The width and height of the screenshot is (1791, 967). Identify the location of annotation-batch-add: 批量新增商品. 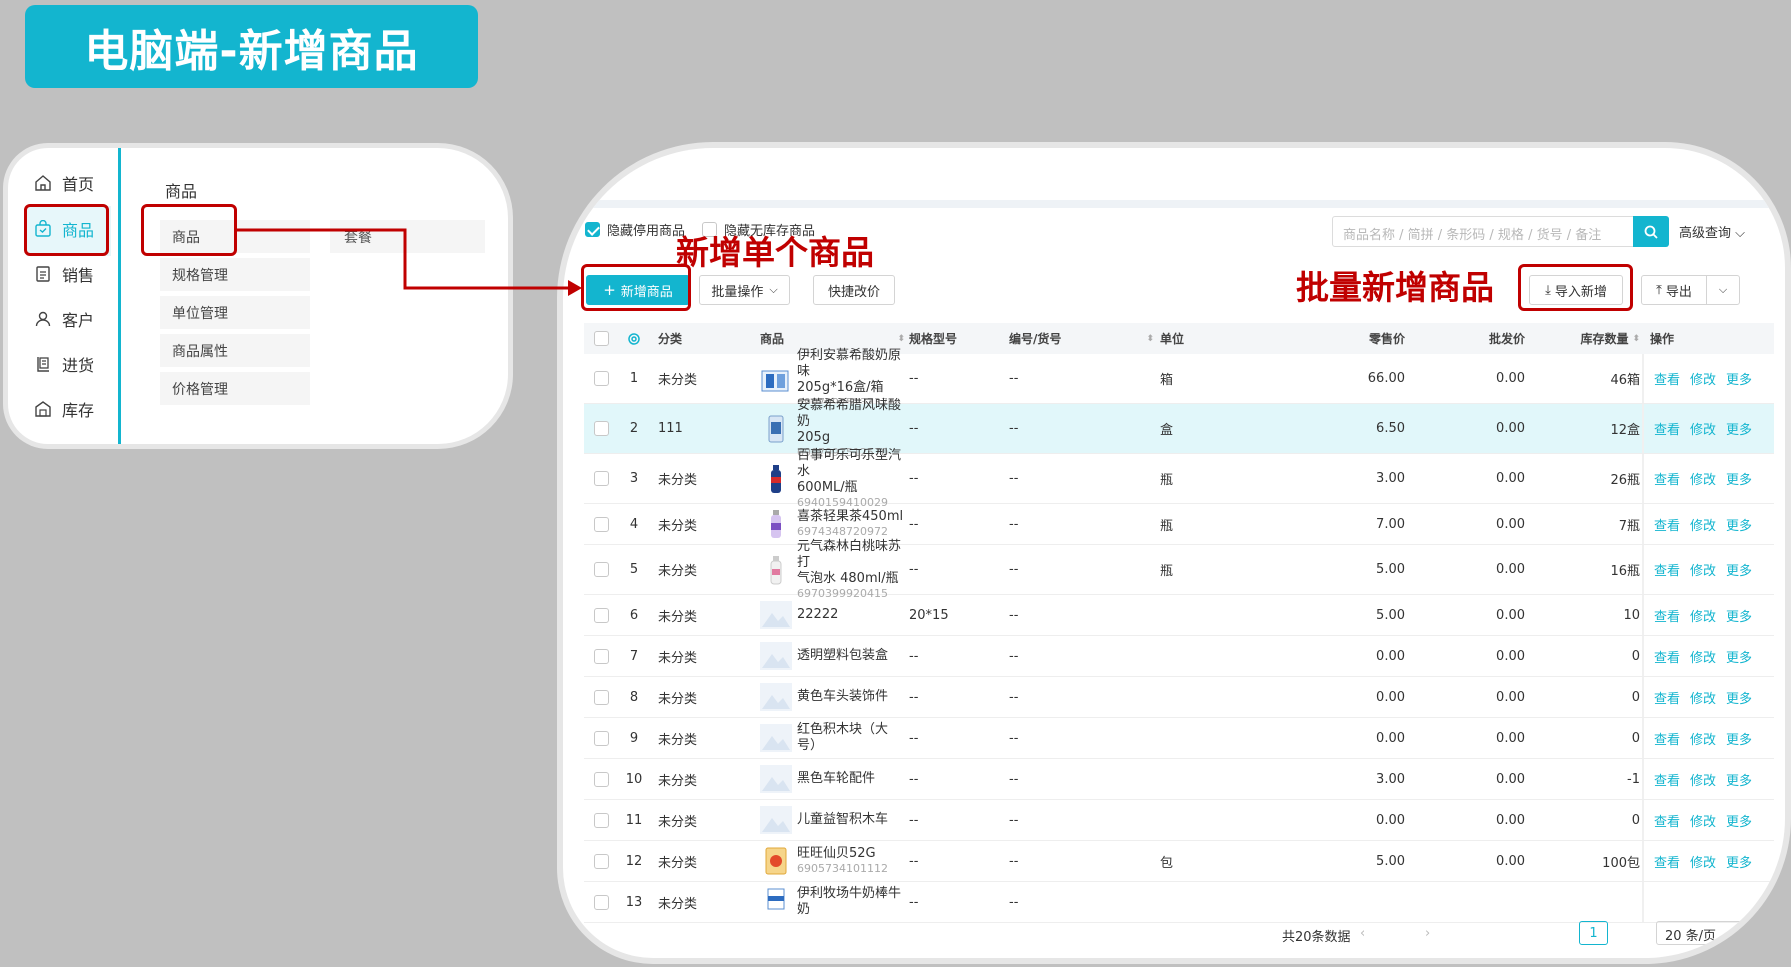
(1395, 287).